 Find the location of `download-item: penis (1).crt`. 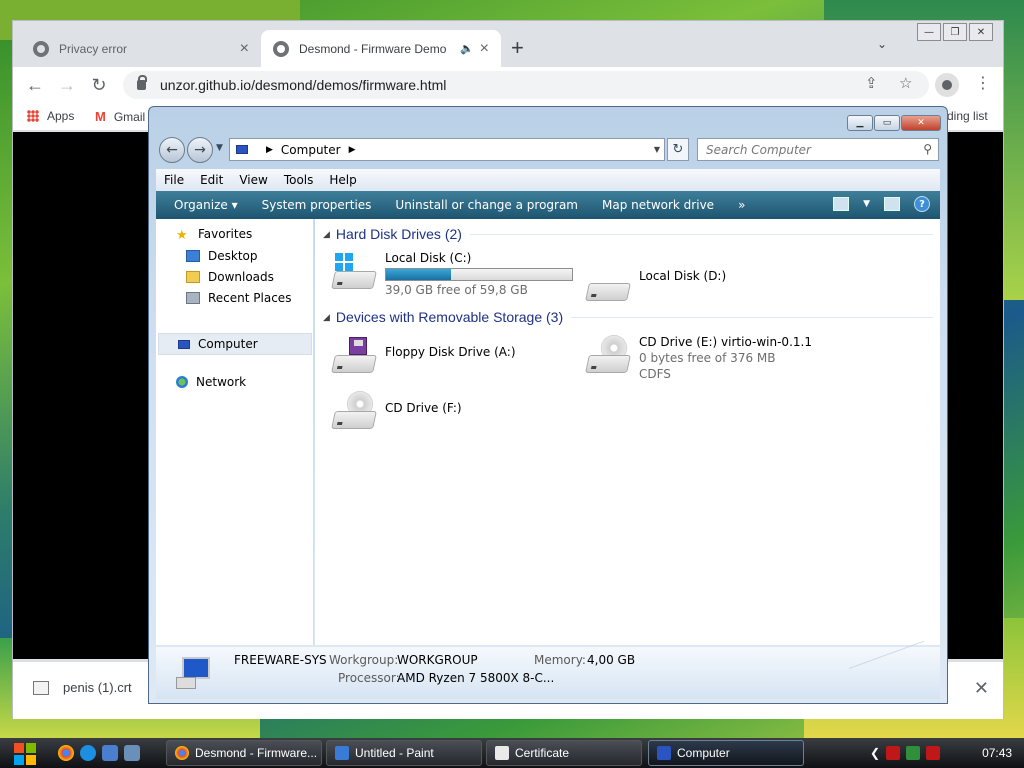

download-item: penis (1).crt is located at coordinates (82, 687).